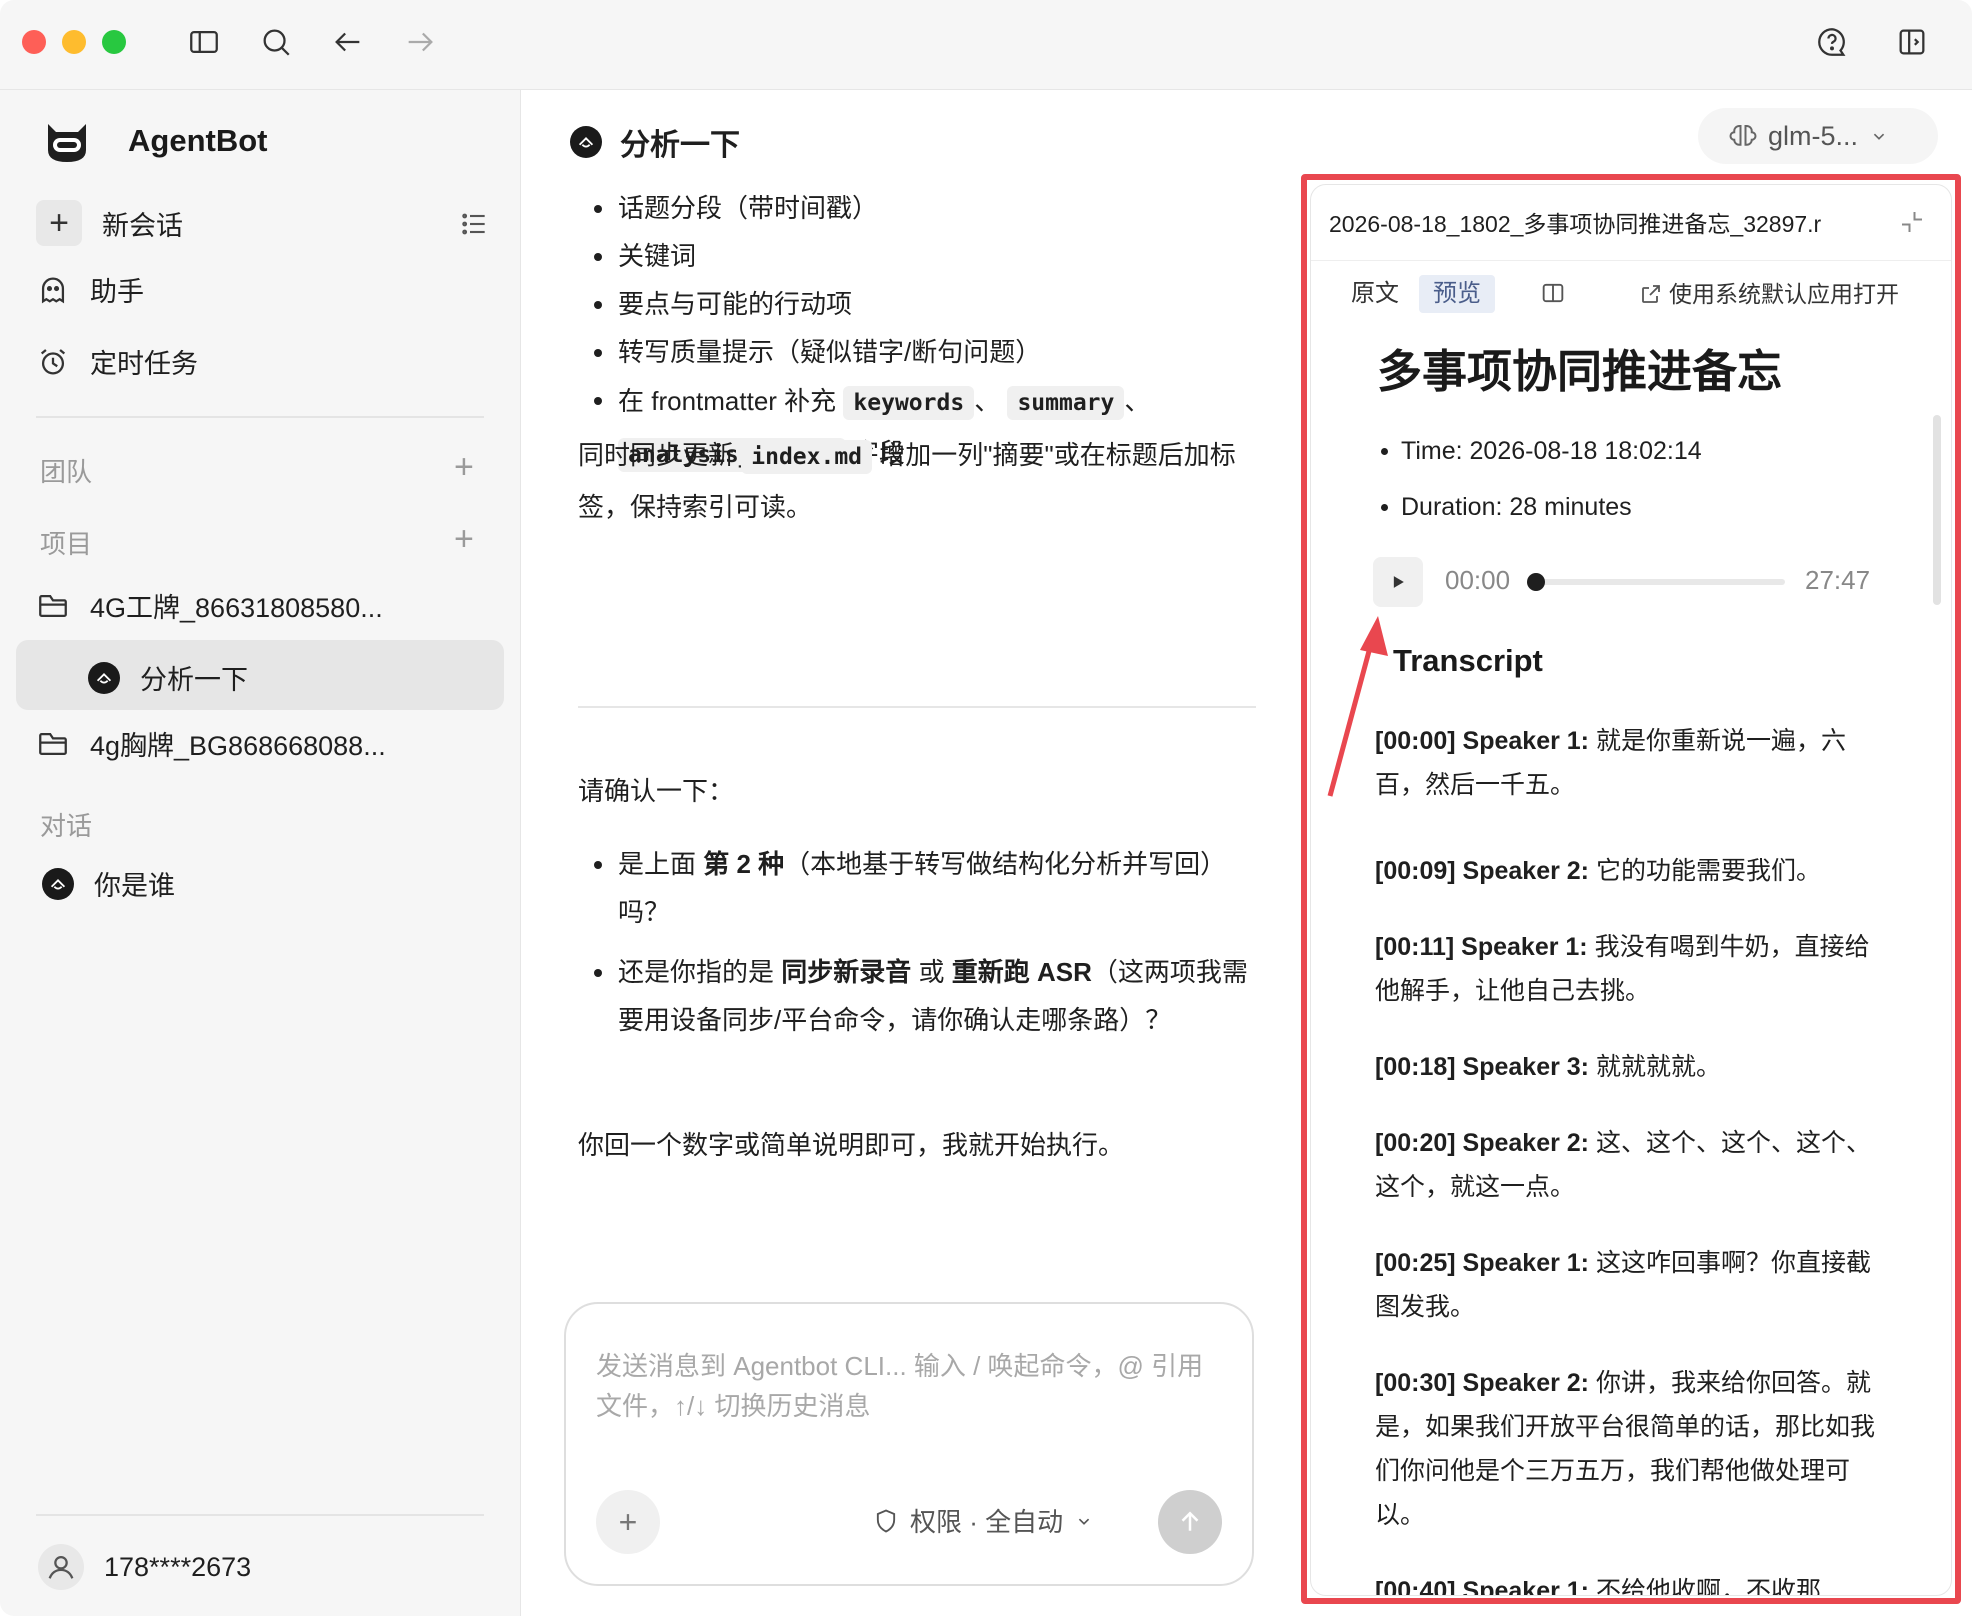 The width and height of the screenshot is (1972, 1616). I want to click on conversation-label: 你是谁, so click(134, 886).